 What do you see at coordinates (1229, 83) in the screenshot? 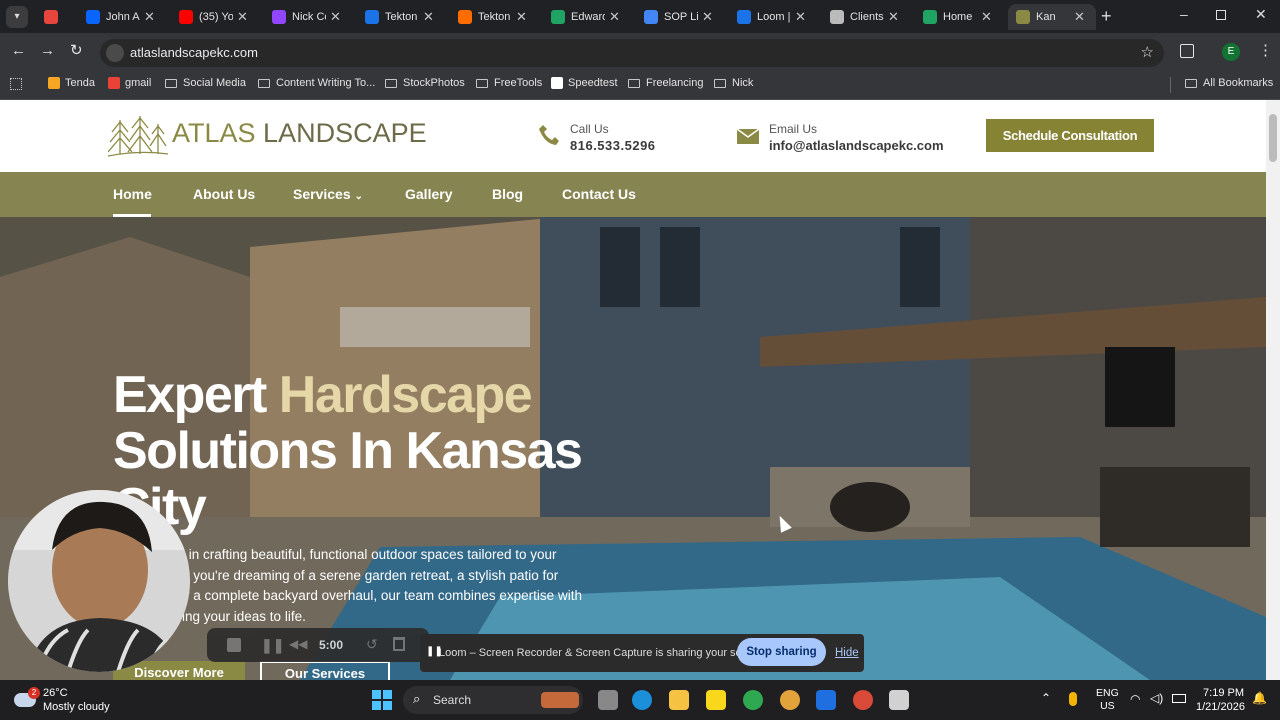
I see `all-bookmarks: All Bookmarks` at bounding box center [1229, 83].